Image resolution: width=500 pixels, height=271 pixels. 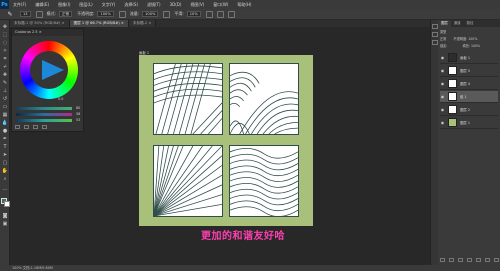 What do you see at coordinates (478, 260) in the screenshot?
I see `new-group-icon` at bounding box center [478, 260].